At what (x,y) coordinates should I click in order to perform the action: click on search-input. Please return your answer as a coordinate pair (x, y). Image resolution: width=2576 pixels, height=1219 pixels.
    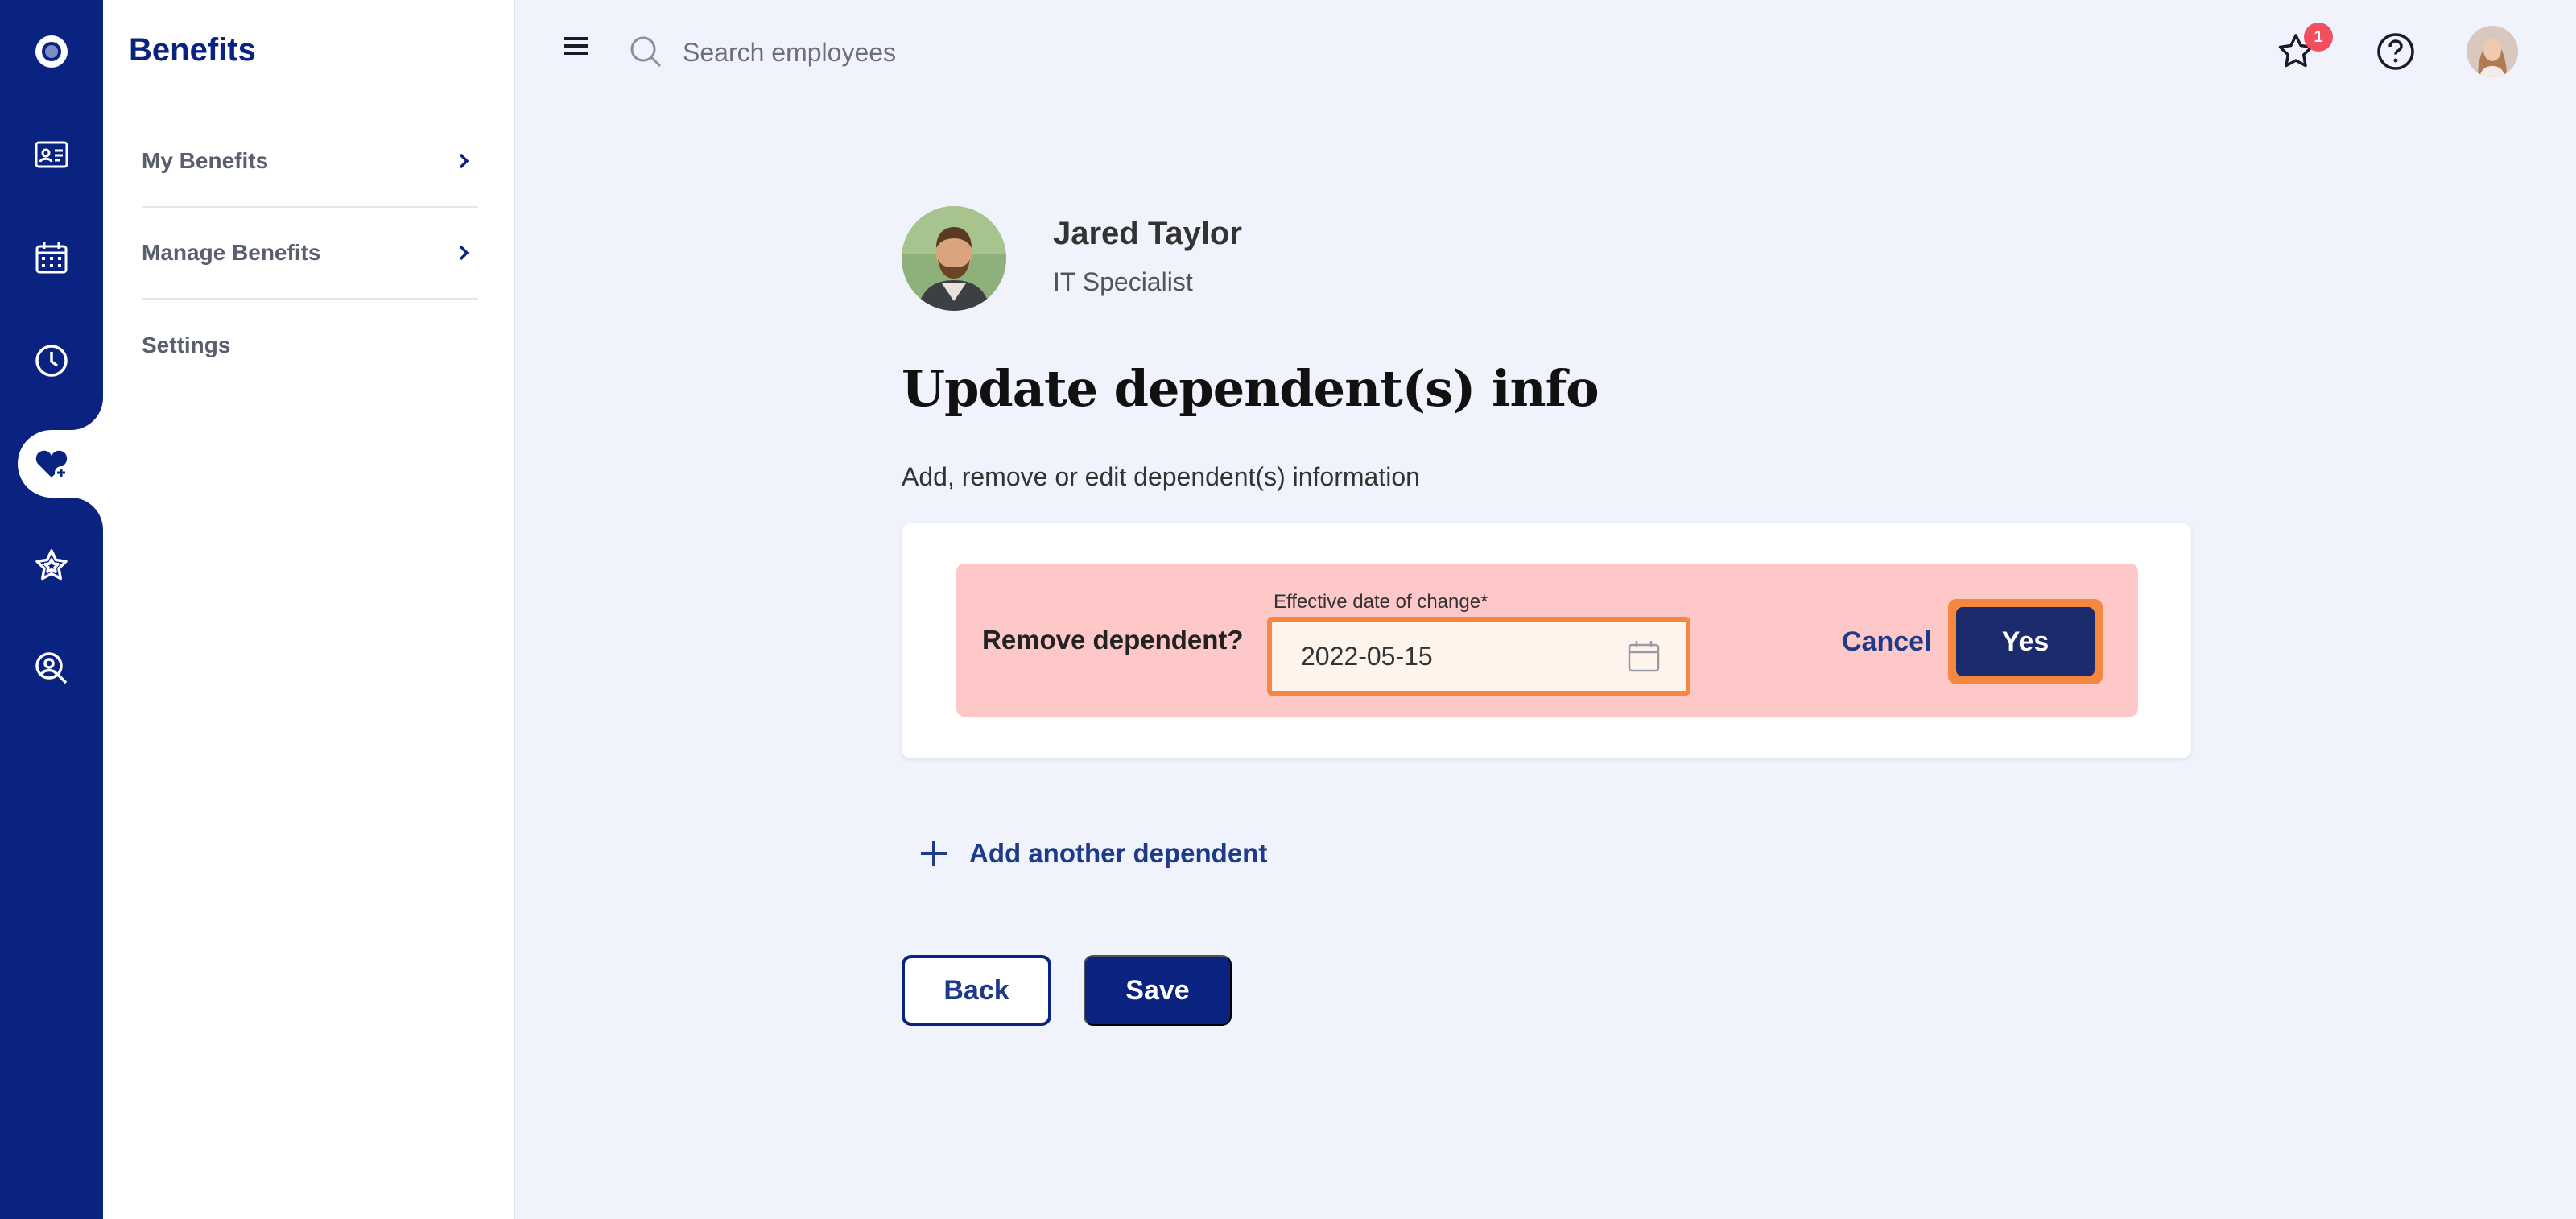
    Looking at the image, I should click on (925, 53).